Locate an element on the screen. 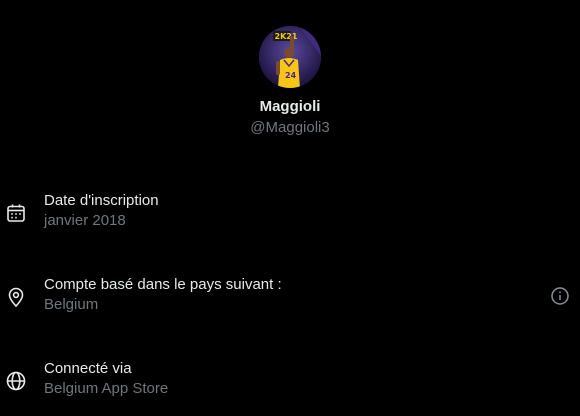 The height and width of the screenshot is (416, 580). user-handle: @Maggioli3 is located at coordinates (290, 127).